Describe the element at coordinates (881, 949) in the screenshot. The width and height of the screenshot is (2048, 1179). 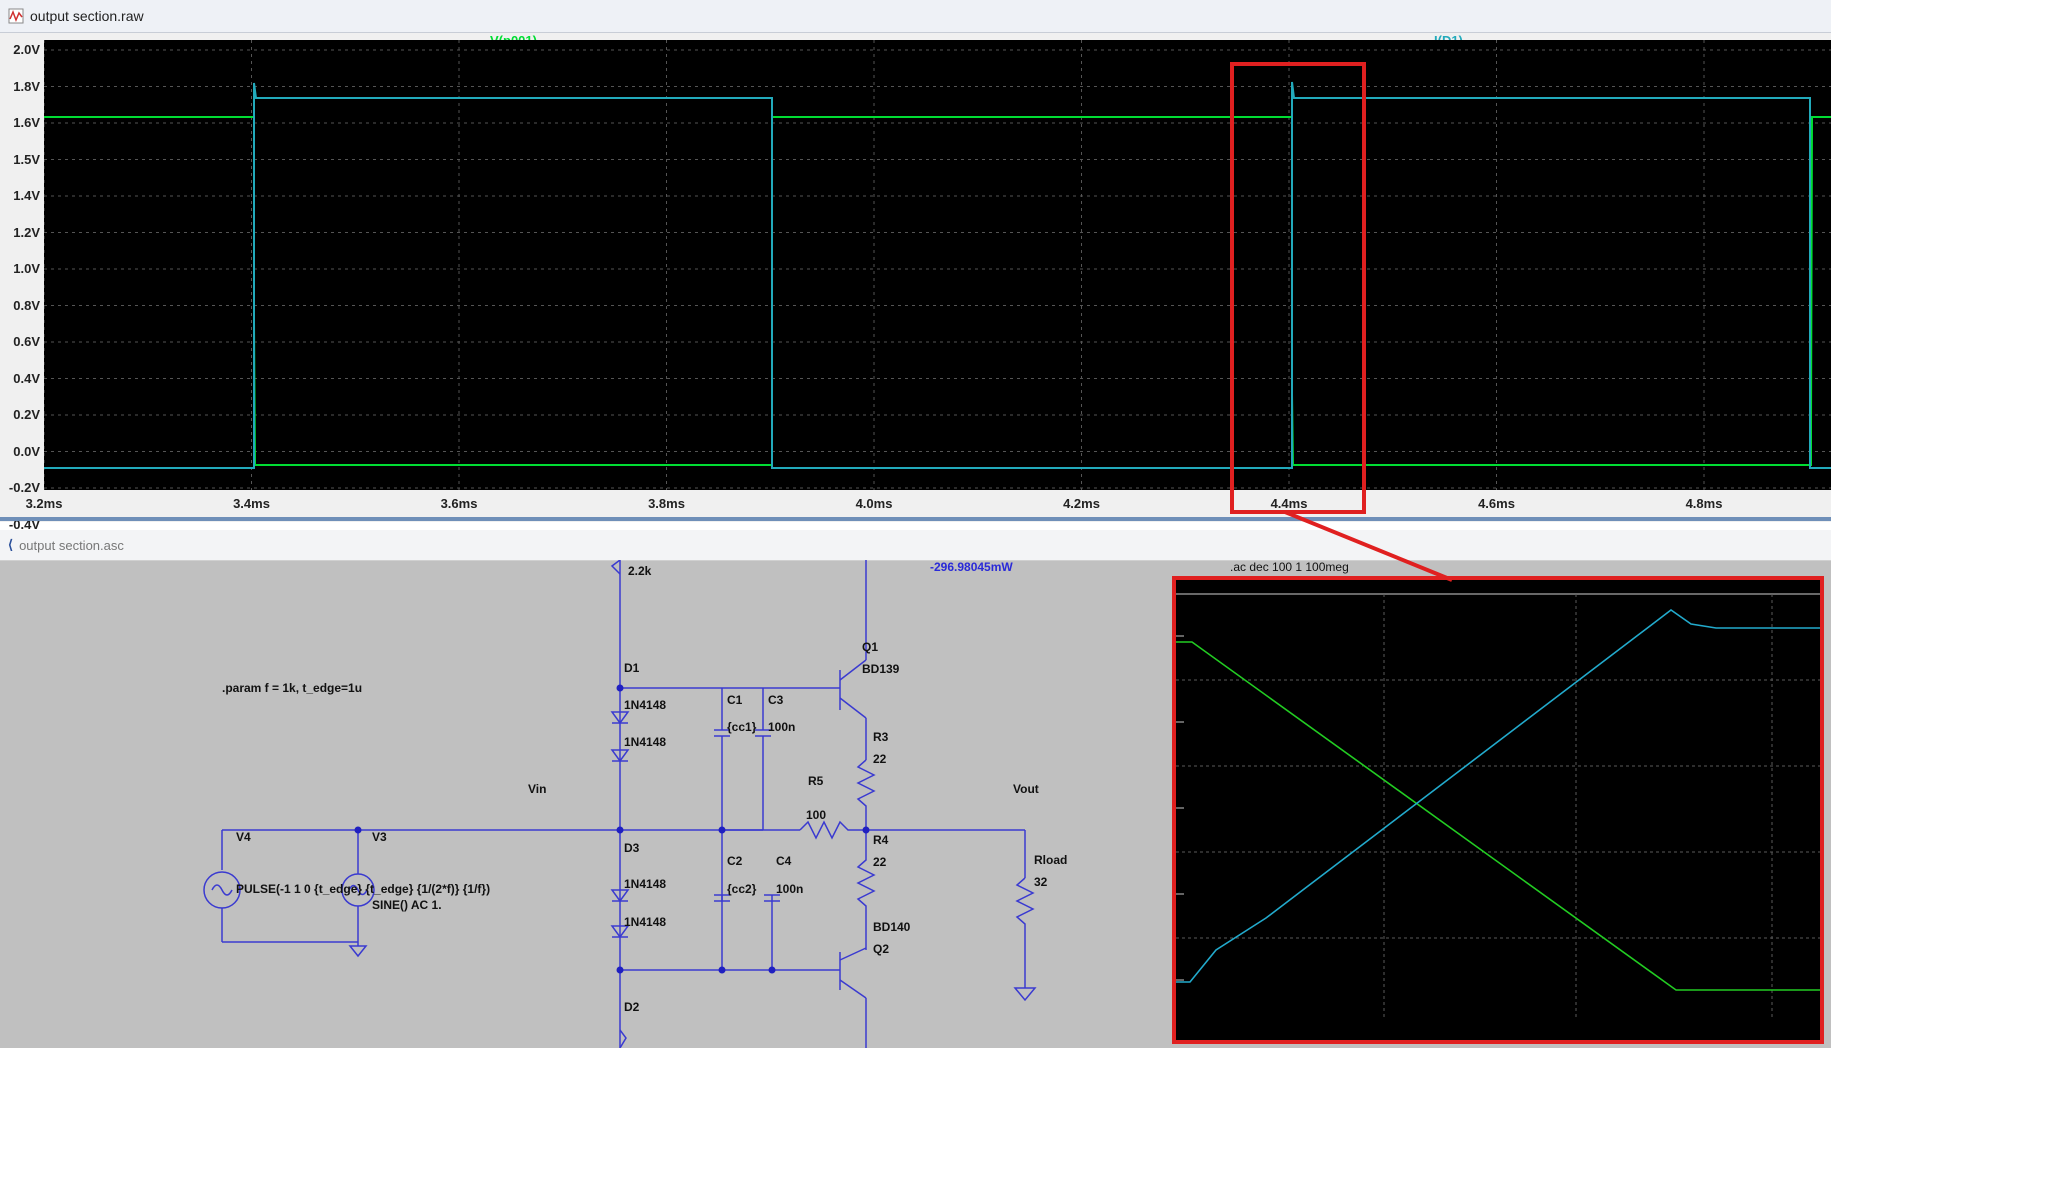
I see `label-q2-ref: Q2` at that location.